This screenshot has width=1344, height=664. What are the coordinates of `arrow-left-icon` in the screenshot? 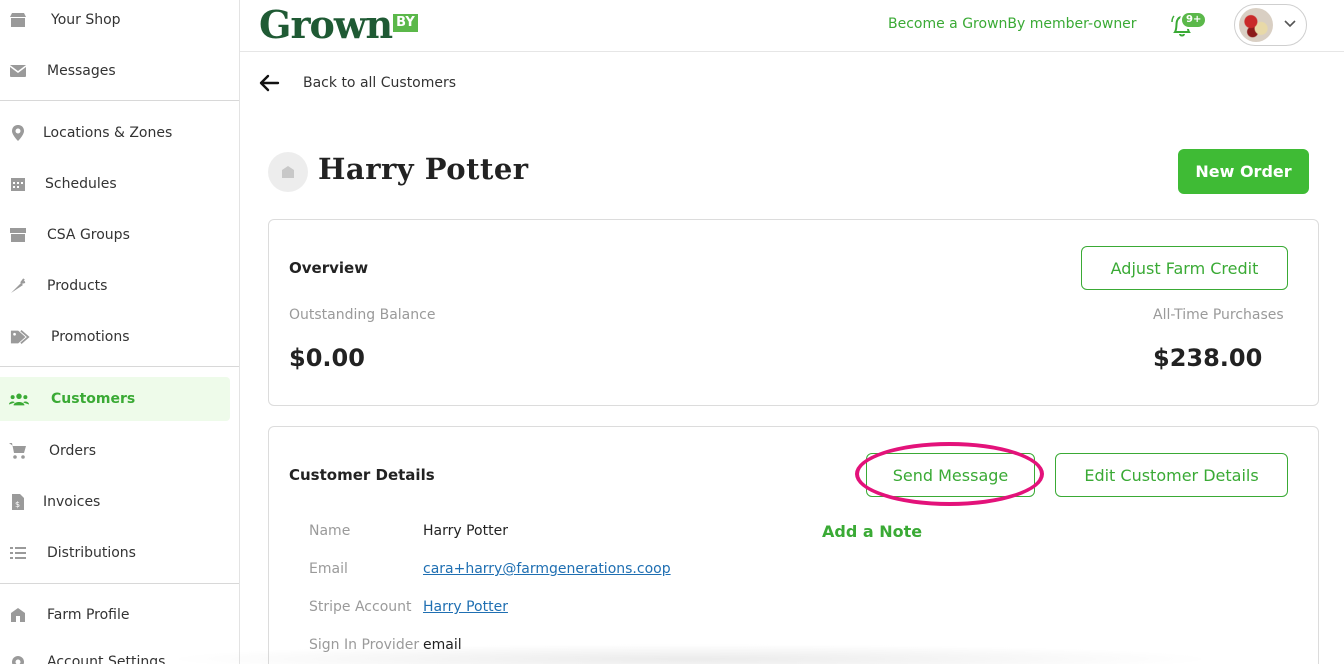 It's located at (269, 83).